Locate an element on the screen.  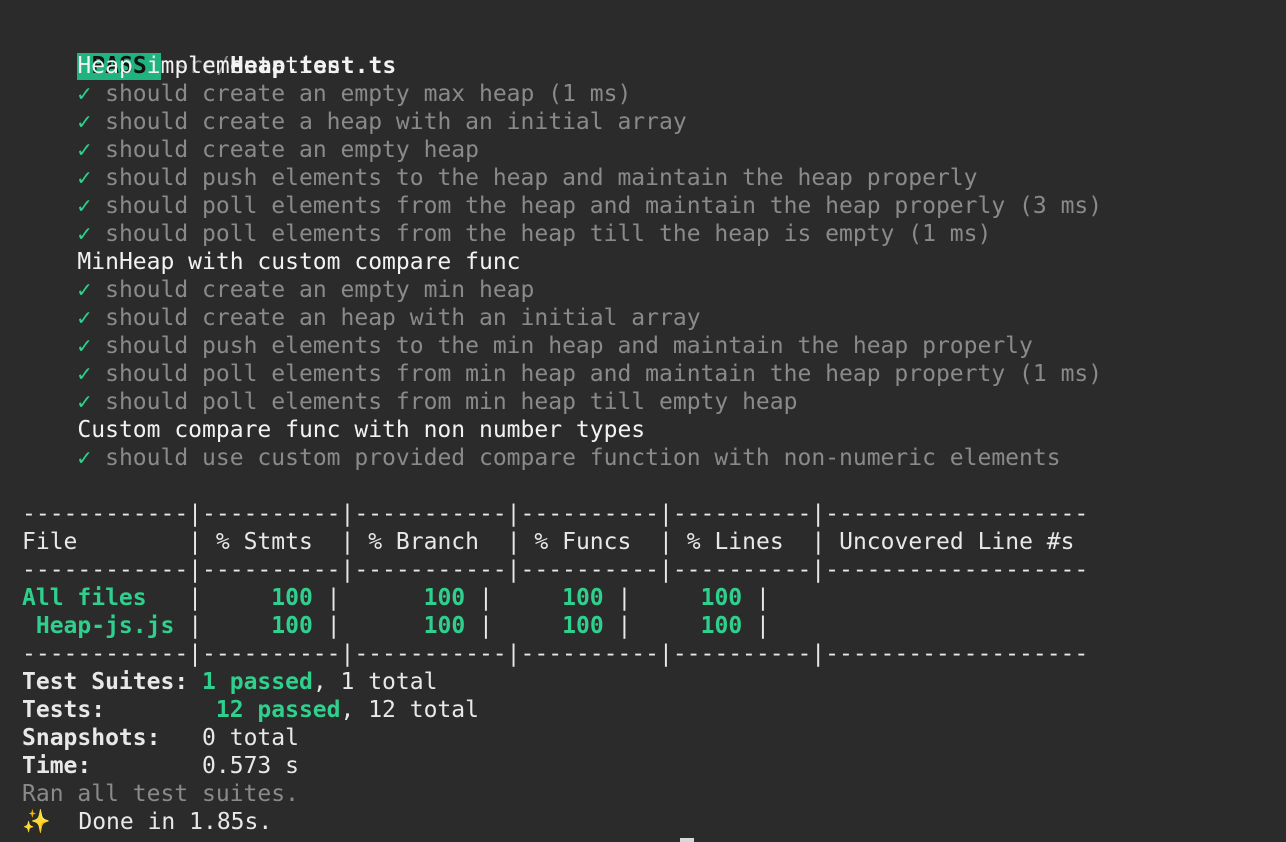
test-file-header: PASS src/Heap.test.ts is located at coordinates (209, 52).